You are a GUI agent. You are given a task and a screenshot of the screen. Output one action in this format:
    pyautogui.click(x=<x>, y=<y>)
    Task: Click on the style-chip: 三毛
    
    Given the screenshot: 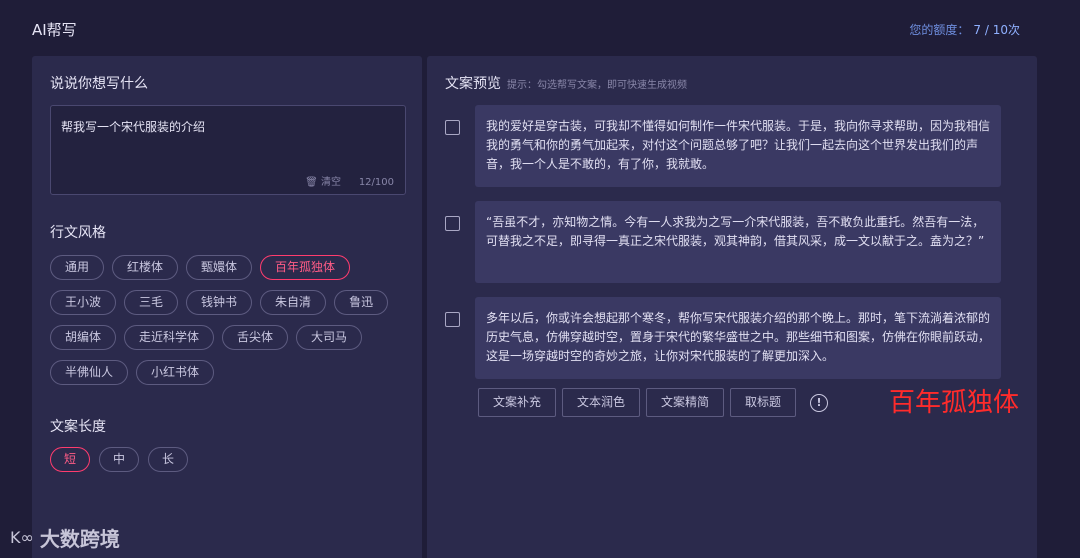 What is the action you would take?
    pyautogui.click(x=151, y=302)
    